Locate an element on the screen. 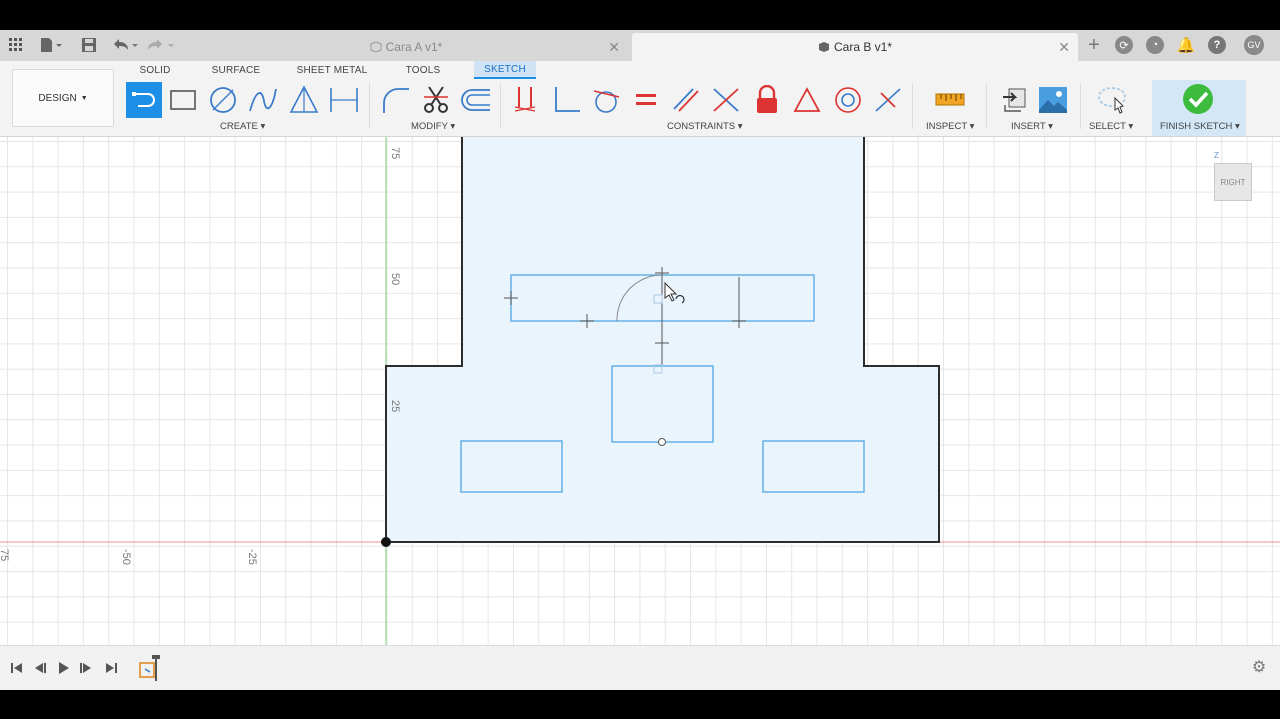  line-tool-button is located at coordinates (144, 100).